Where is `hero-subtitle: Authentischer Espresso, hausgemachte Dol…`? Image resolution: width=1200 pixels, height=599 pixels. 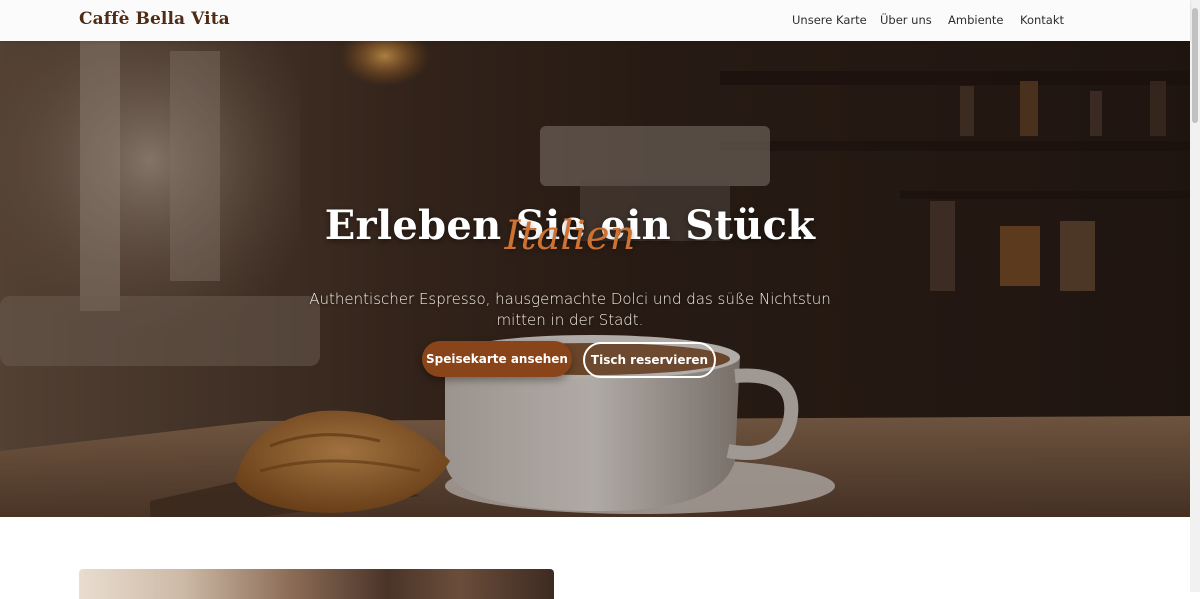 hero-subtitle: Authentischer Espresso, hausgemachte Dol… is located at coordinates (570, 309).